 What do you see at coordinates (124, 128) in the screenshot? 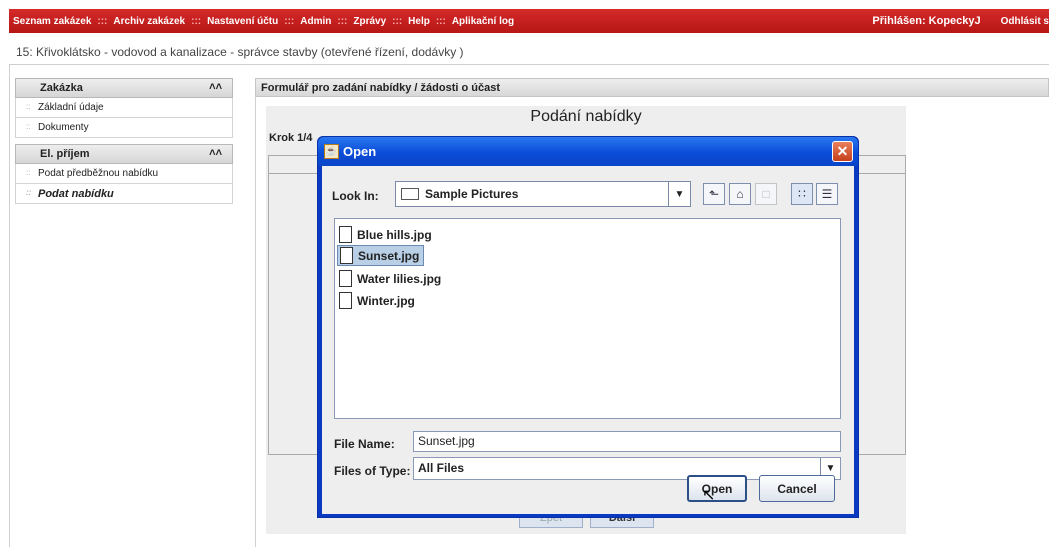
I see `sidebar-item-dokumenty: :: Dokumenty` at bounding box center [124, 128].